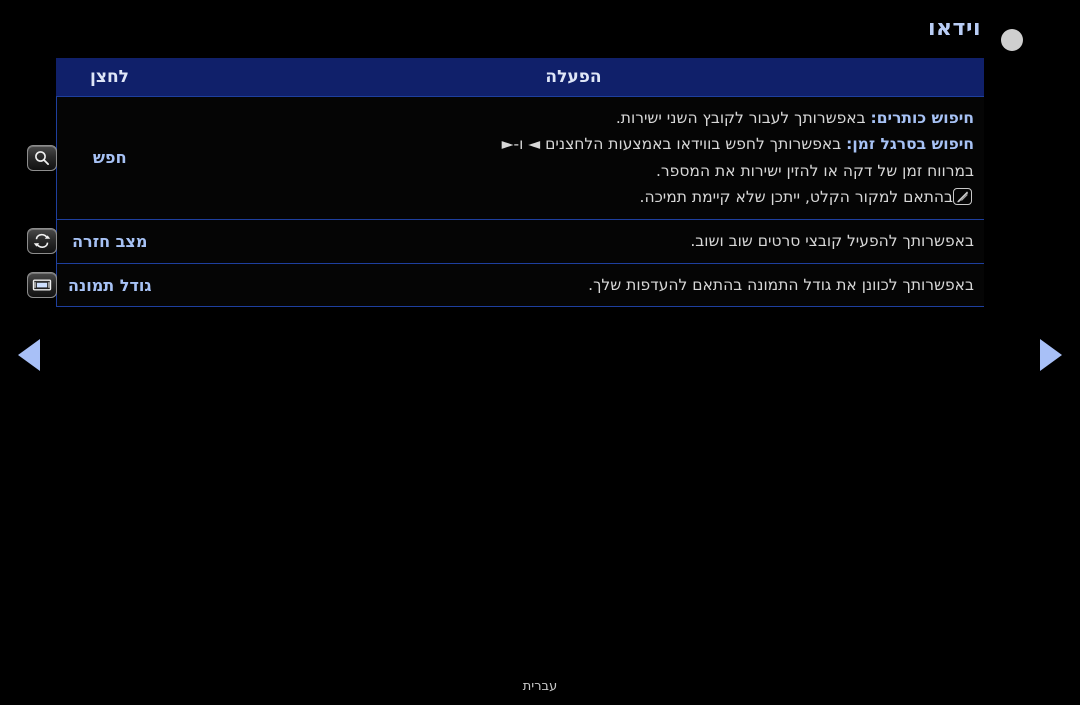  What do you see at coordinates (109, 77) in the screenshot?
I see `column-header-button: לחצן` at bounding box center [109, 77].